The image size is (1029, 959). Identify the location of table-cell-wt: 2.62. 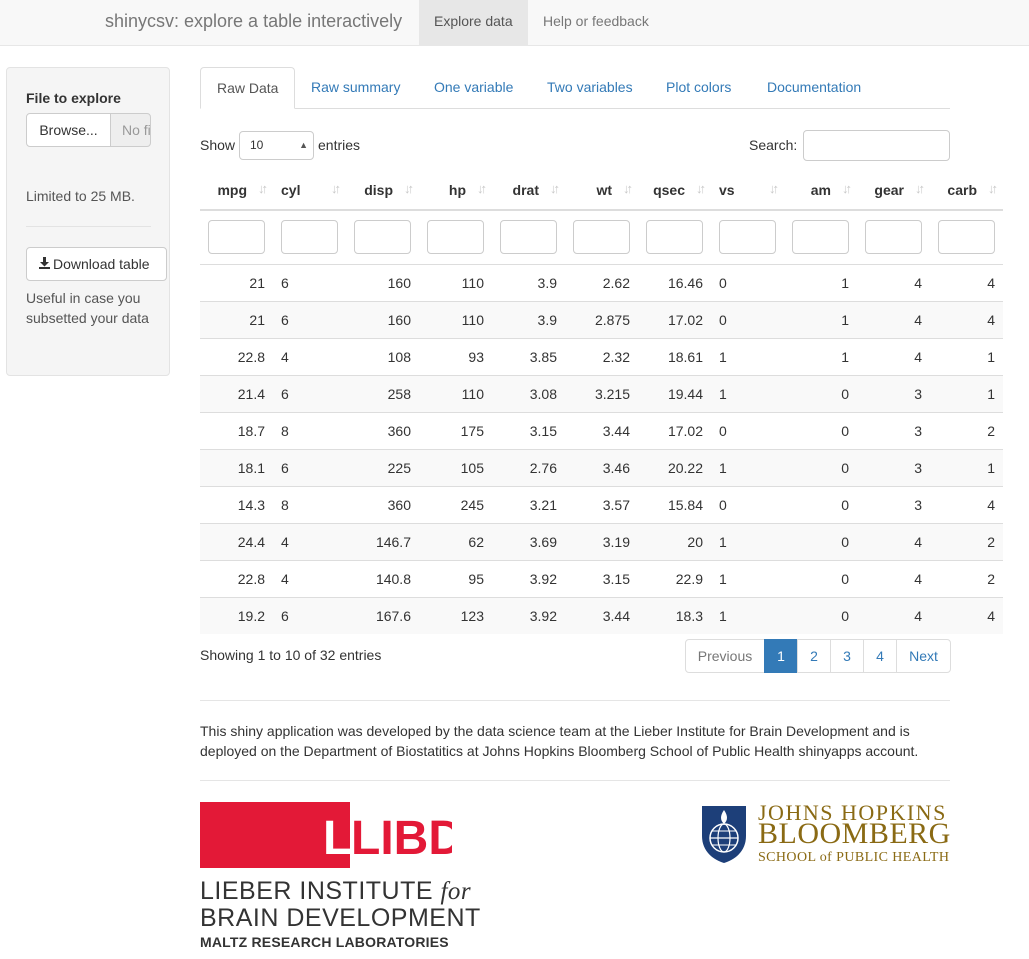
(601, 282).